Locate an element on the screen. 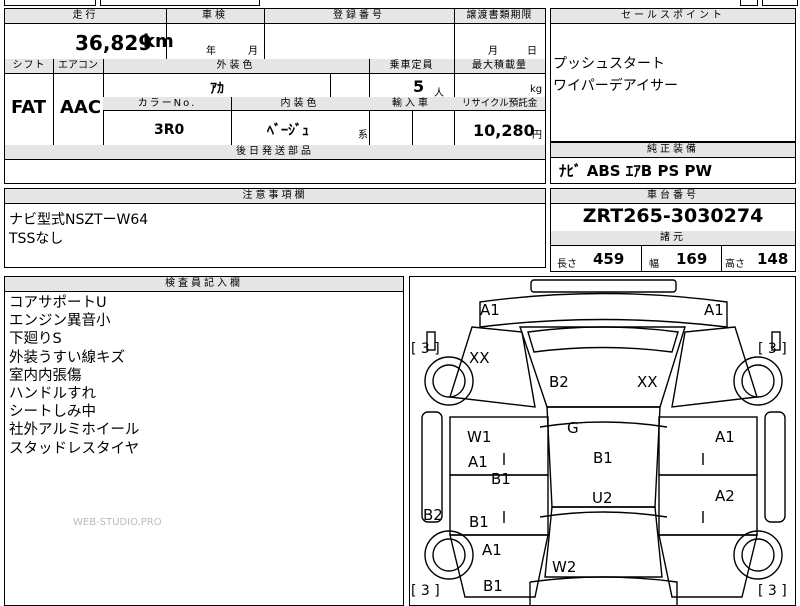  registration-header: 登録番号 is located at coordinates (359, 16).